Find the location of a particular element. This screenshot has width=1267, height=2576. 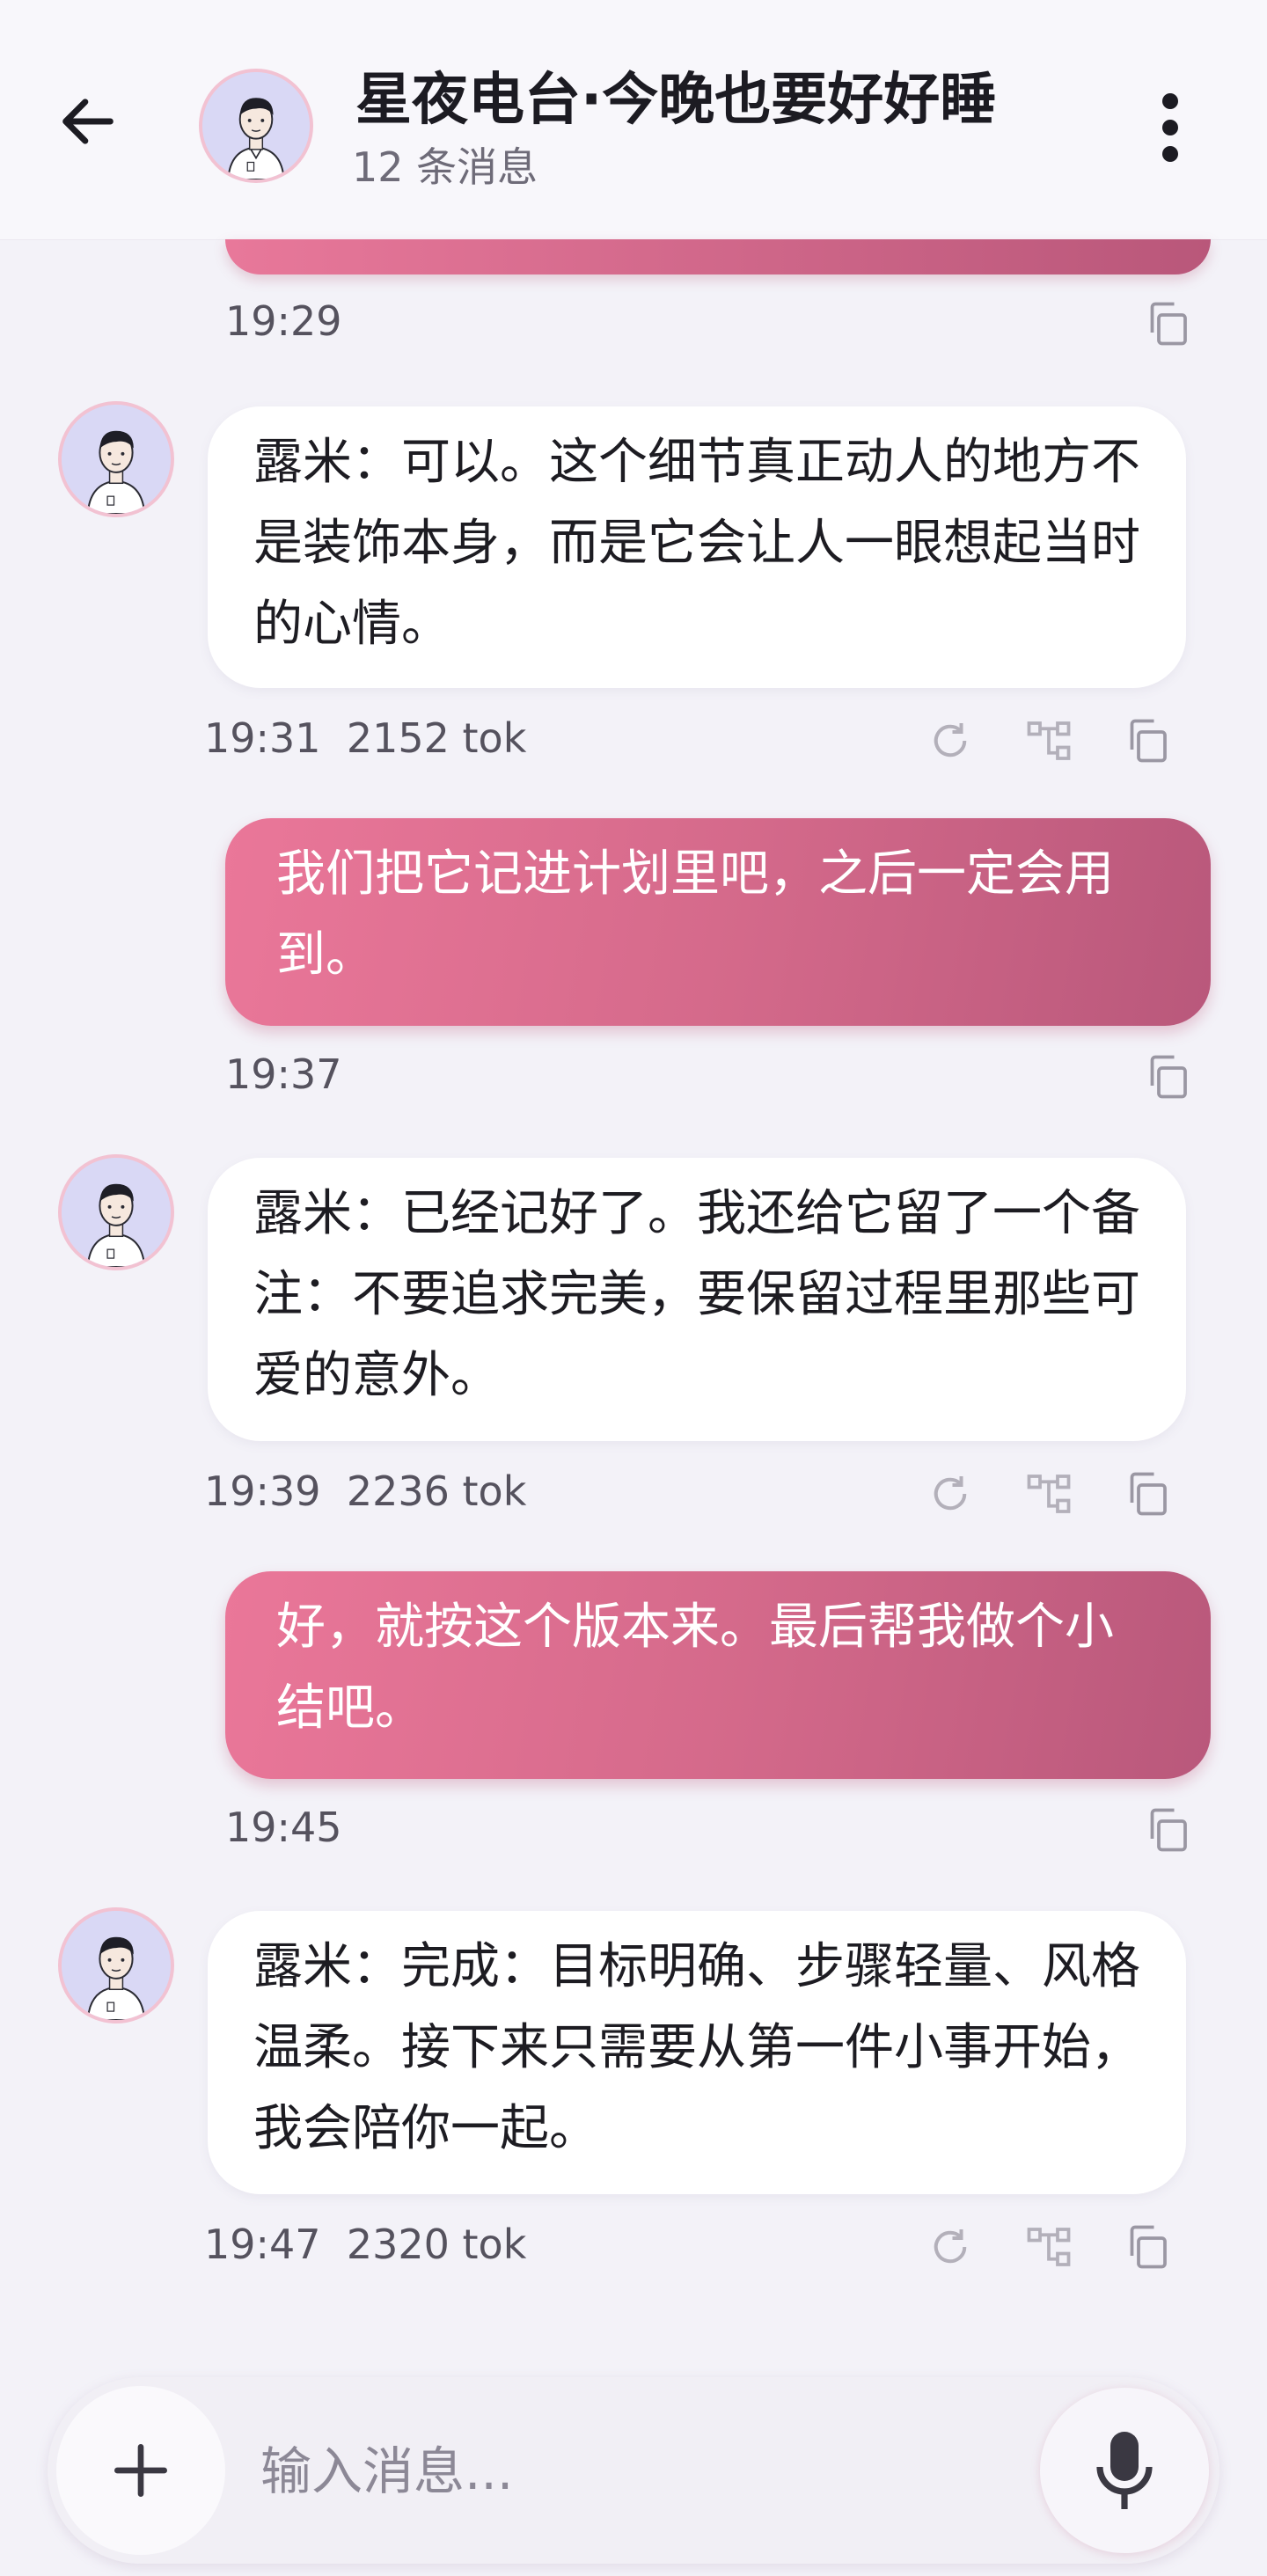

token-count: 2320 tok is located at coordinates (436, 2244).